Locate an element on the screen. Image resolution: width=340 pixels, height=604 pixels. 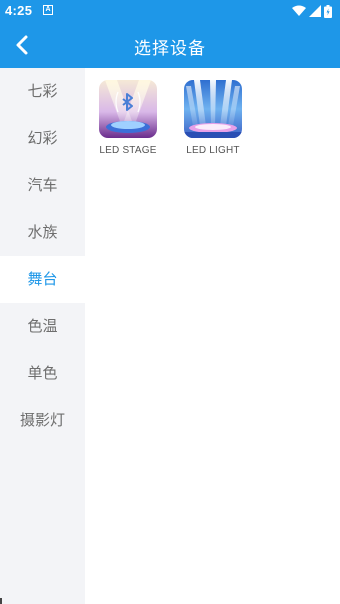
sidebar-item-huancai: 幻彩 is located at coordinates (42, 138).